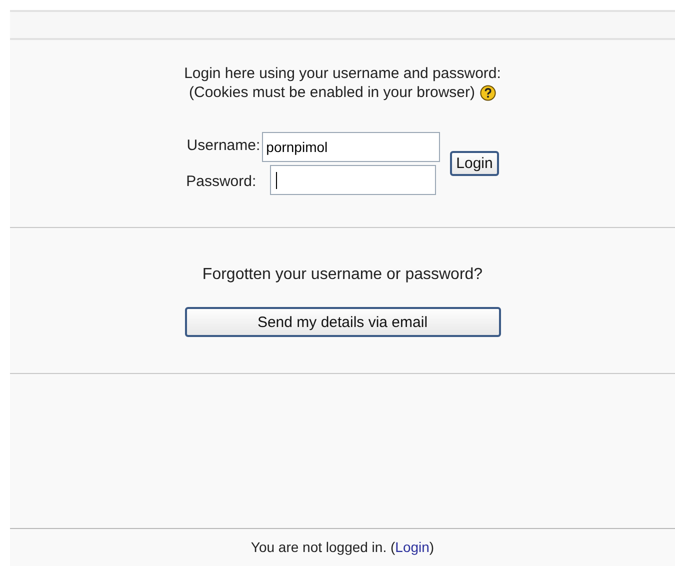 The image size is (675, 566). I want to click on forgot-question: Forgotten your username or password?, so click(342, 275).